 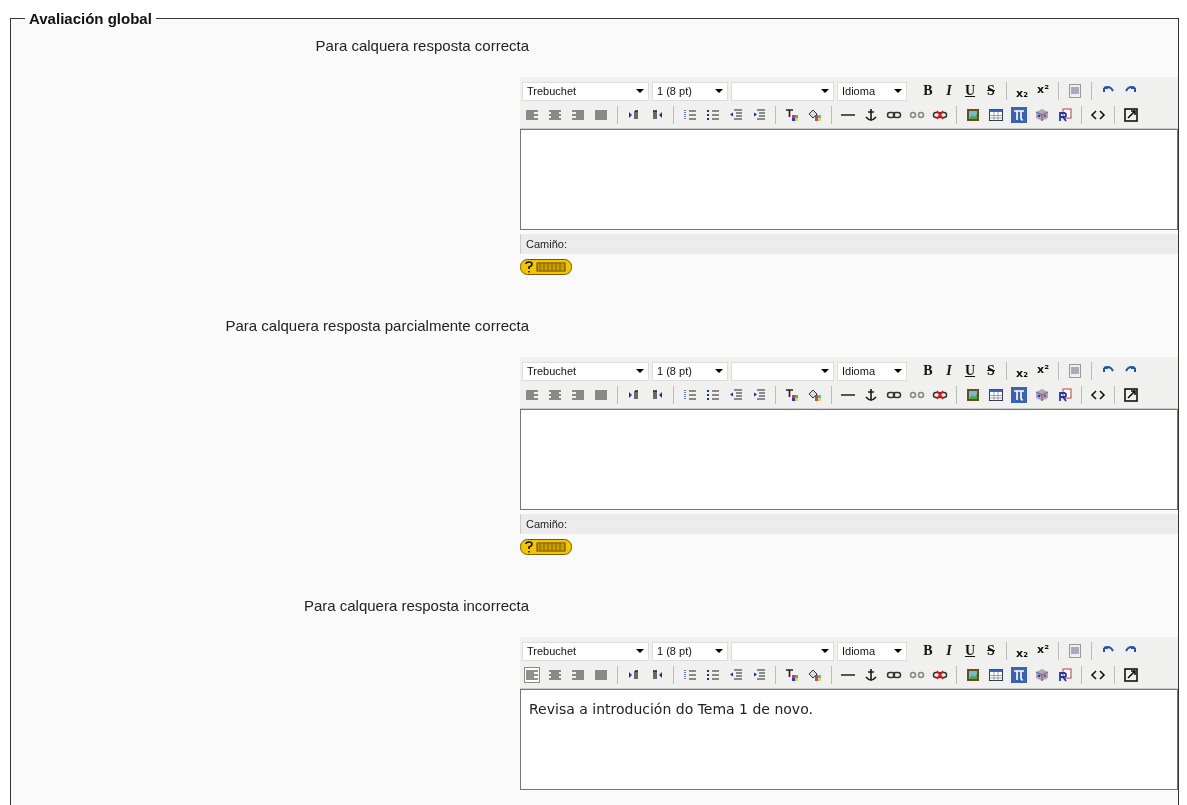 I want to click on field-label: Para calquera resposta correcta, so click(x=422, y=46).